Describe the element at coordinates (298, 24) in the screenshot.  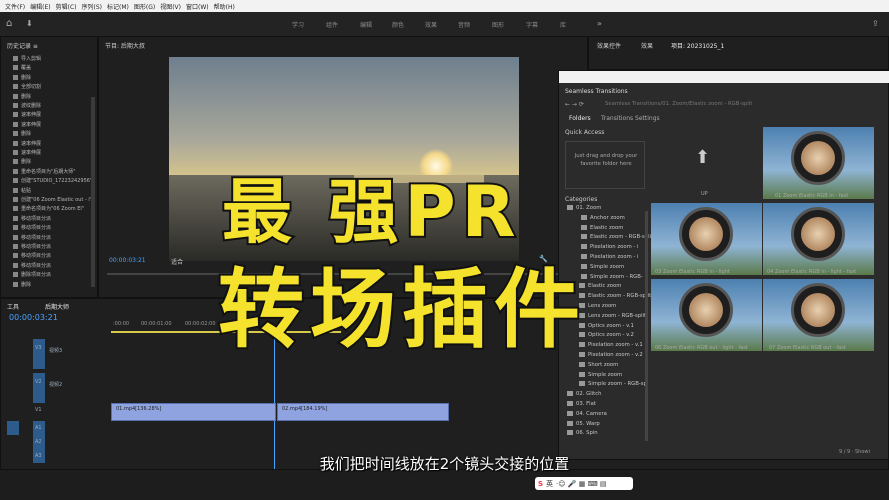
I see `workspace-learn: 学习` at that location.